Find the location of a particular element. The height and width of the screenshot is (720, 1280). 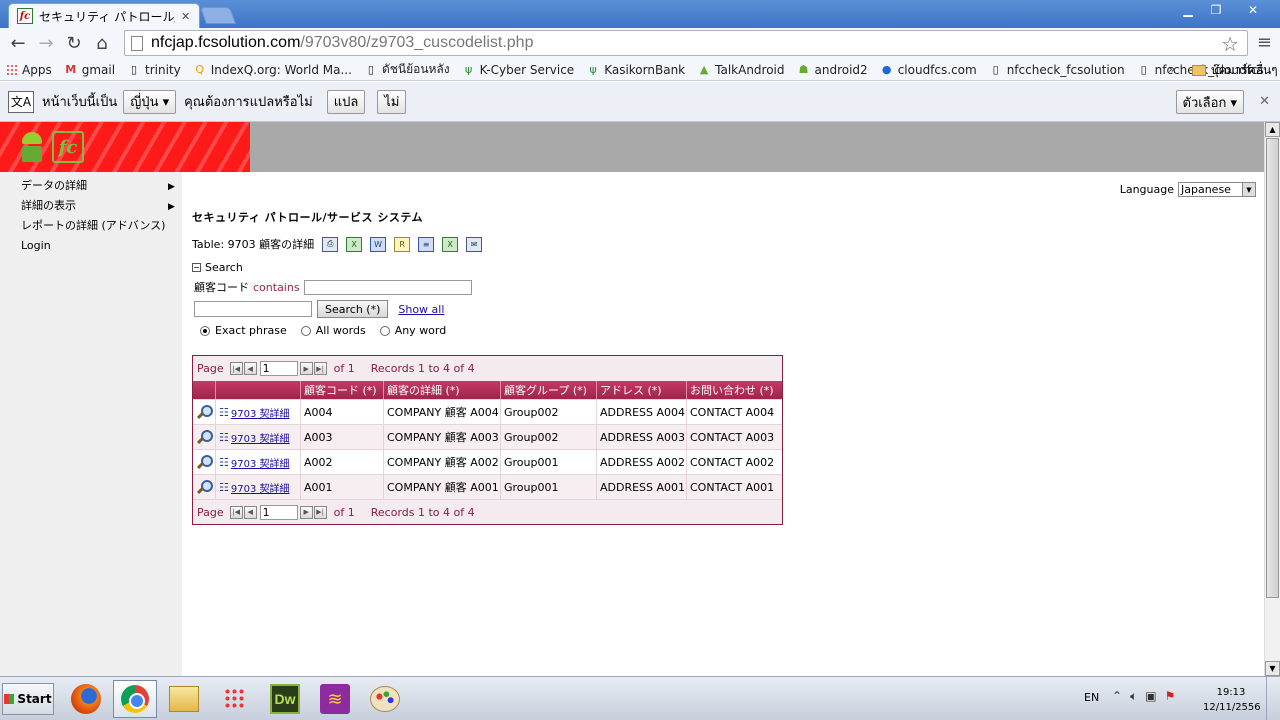

translate-options-button: ตัวเลือก ▾ is located at coordinates (1209, 102).